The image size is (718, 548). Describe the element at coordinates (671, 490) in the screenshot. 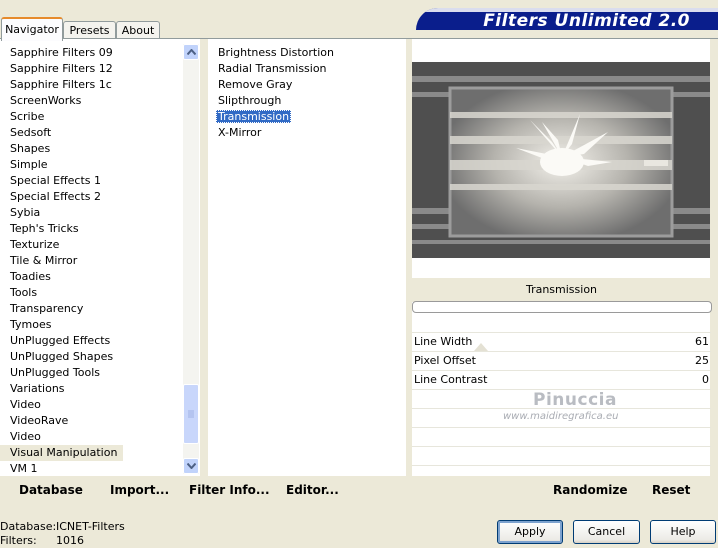

I see `reset-button: Reset` at that location.